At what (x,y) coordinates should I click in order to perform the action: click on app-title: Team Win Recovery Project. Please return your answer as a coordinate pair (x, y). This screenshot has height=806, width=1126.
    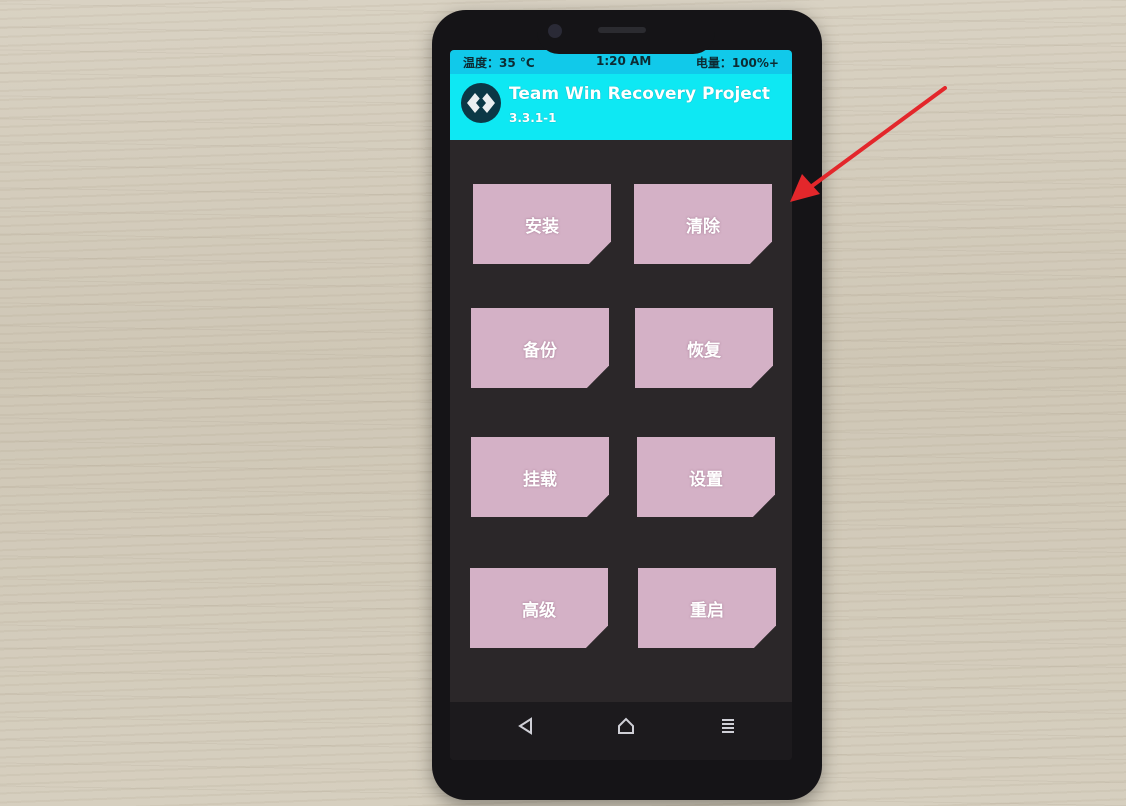
    Looking at the image, I should click on (640, 94).